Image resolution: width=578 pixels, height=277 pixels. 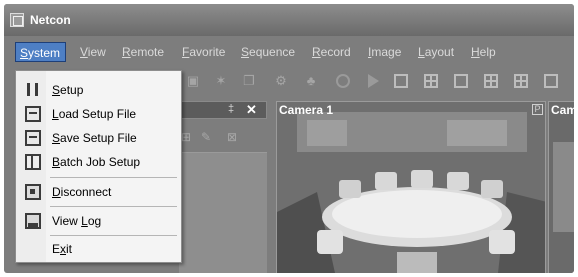 What do you see at coordinates (33, 162) in the screenshot?
I see `batch-job-setup-icon` at bounding box center [33, 162].